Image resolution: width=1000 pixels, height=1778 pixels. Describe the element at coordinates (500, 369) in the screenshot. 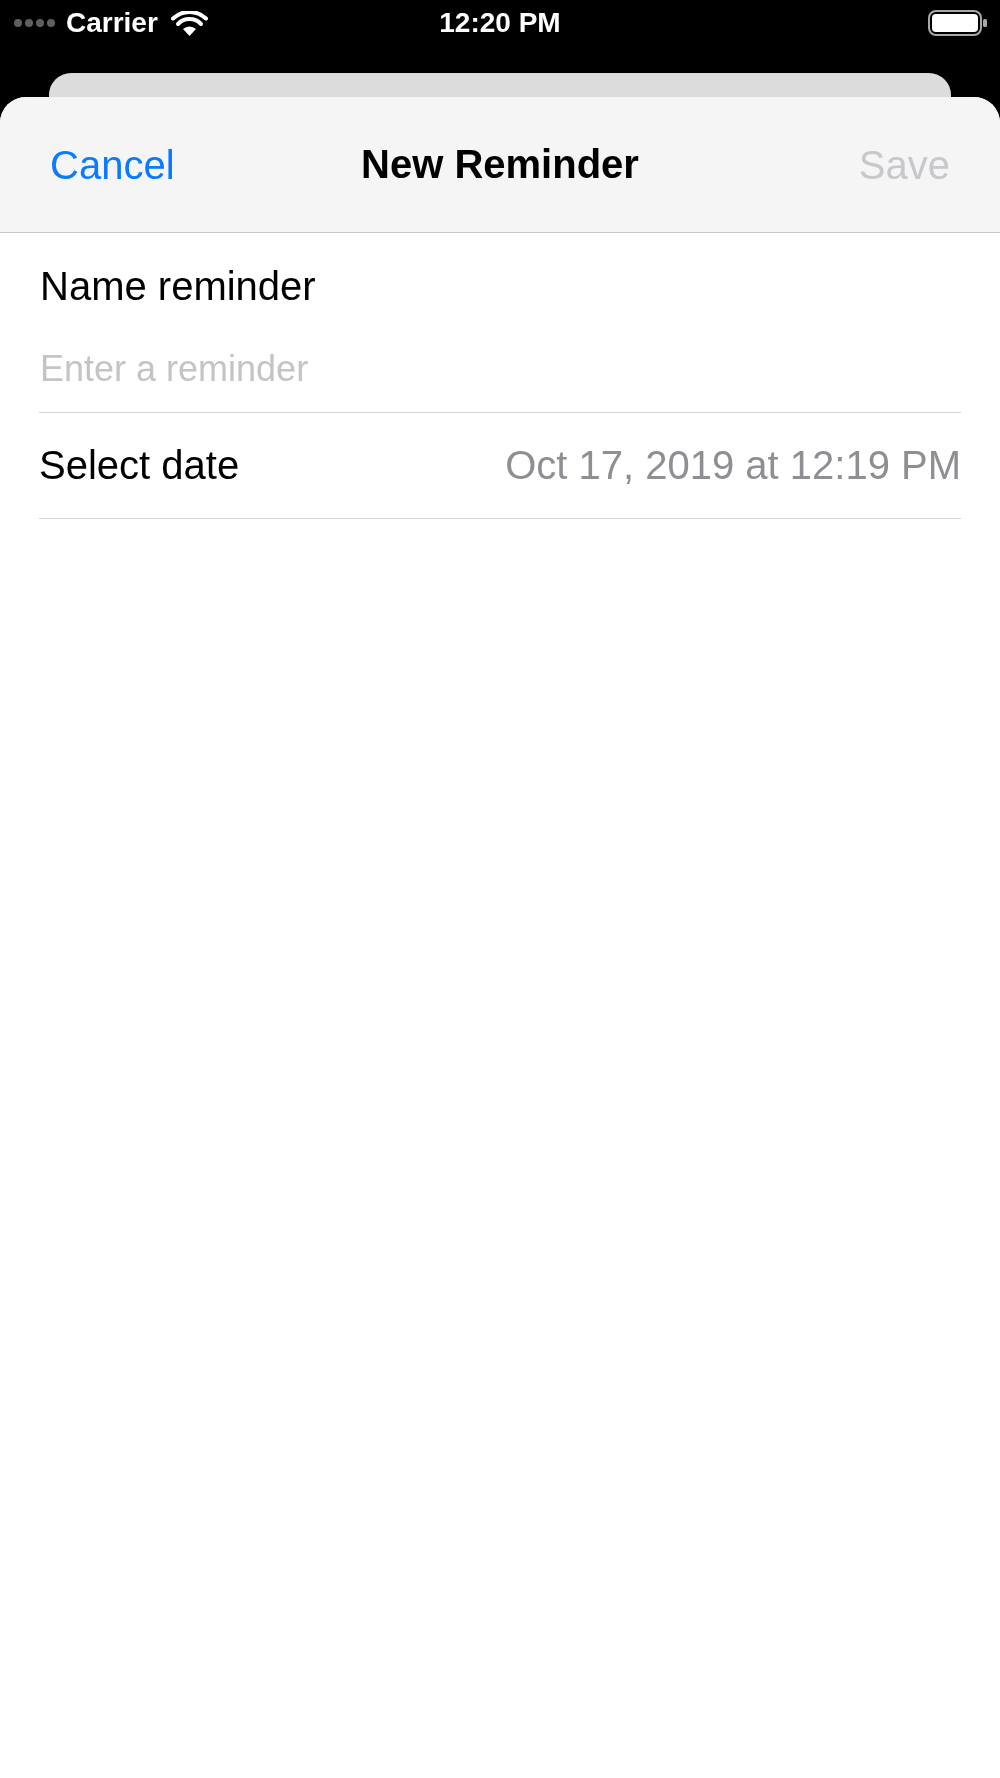

I see `reminder-input-field: Enter a reminder` at that location.